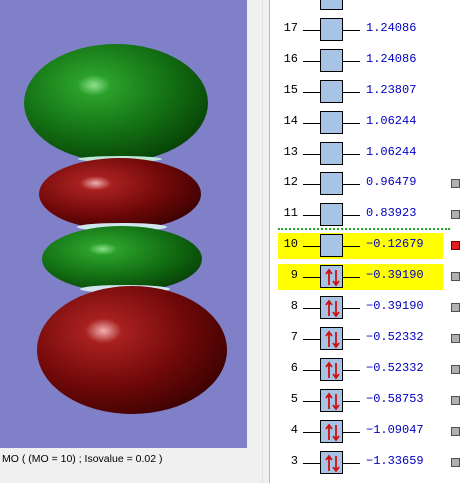 This screenshot has width=469, height=483. I want to click on mo-row-15: 15 1.23807, so click(369, 91).